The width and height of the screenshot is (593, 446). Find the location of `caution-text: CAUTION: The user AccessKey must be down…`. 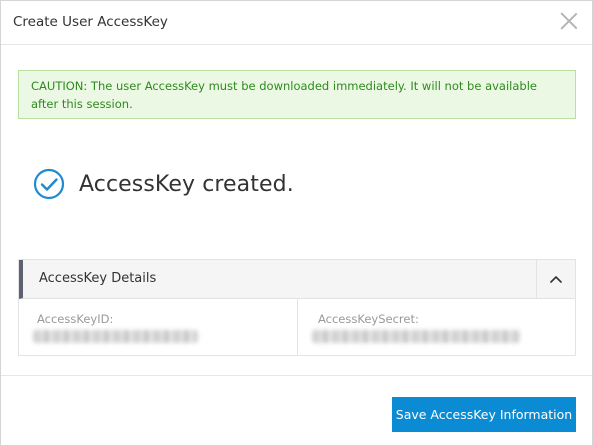

caution-text: CAUTION: The user AccessKey must be down… is located at coordinates (284, 95).